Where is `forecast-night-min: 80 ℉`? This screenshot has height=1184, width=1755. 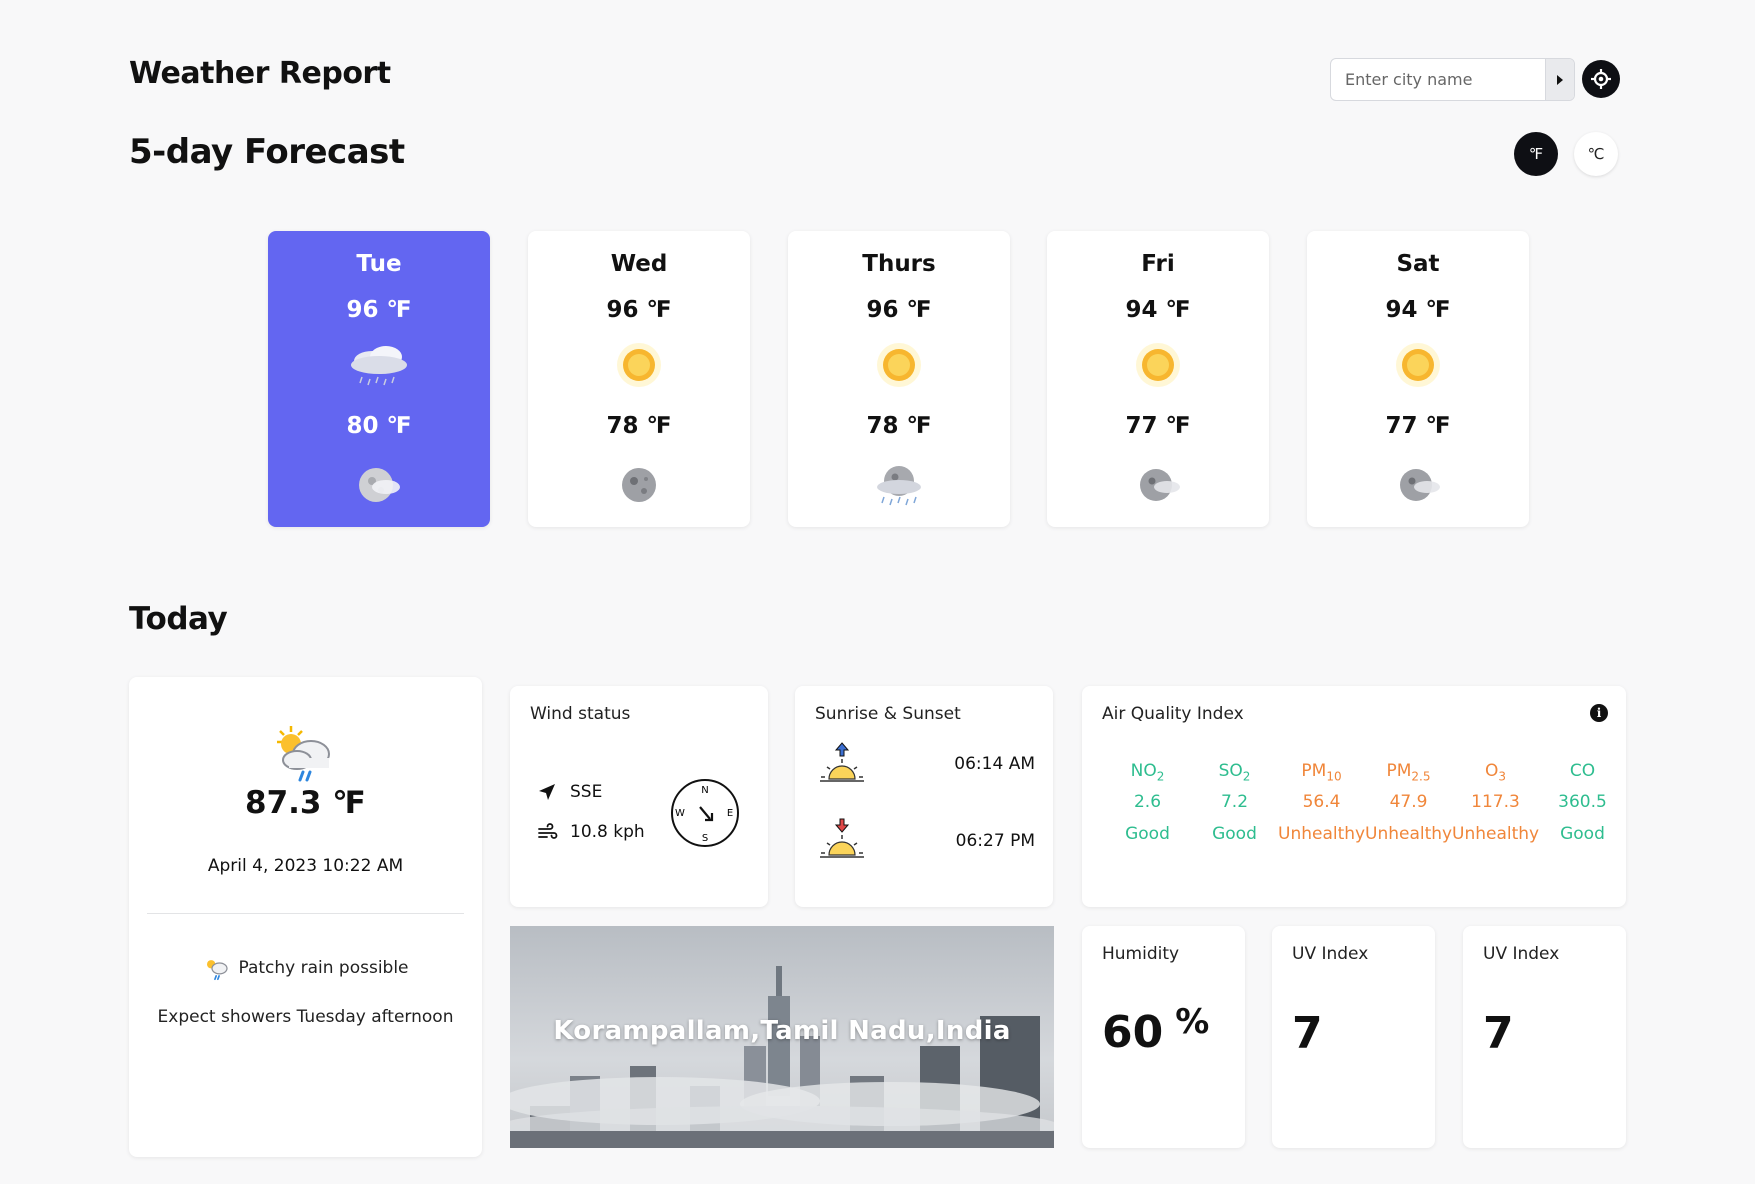 forecast-night-min: 80 ℉ is located at coordinates (379, 426).